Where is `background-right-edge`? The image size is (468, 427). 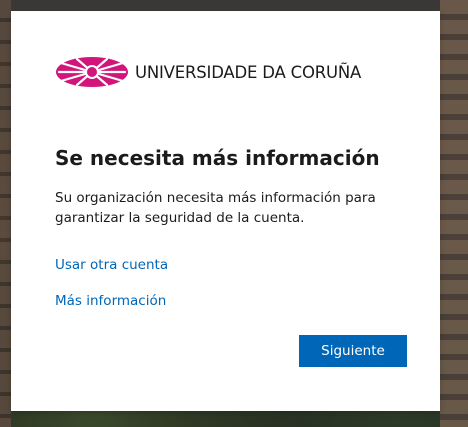
background-right-edge is located at coordinates (454, 213).